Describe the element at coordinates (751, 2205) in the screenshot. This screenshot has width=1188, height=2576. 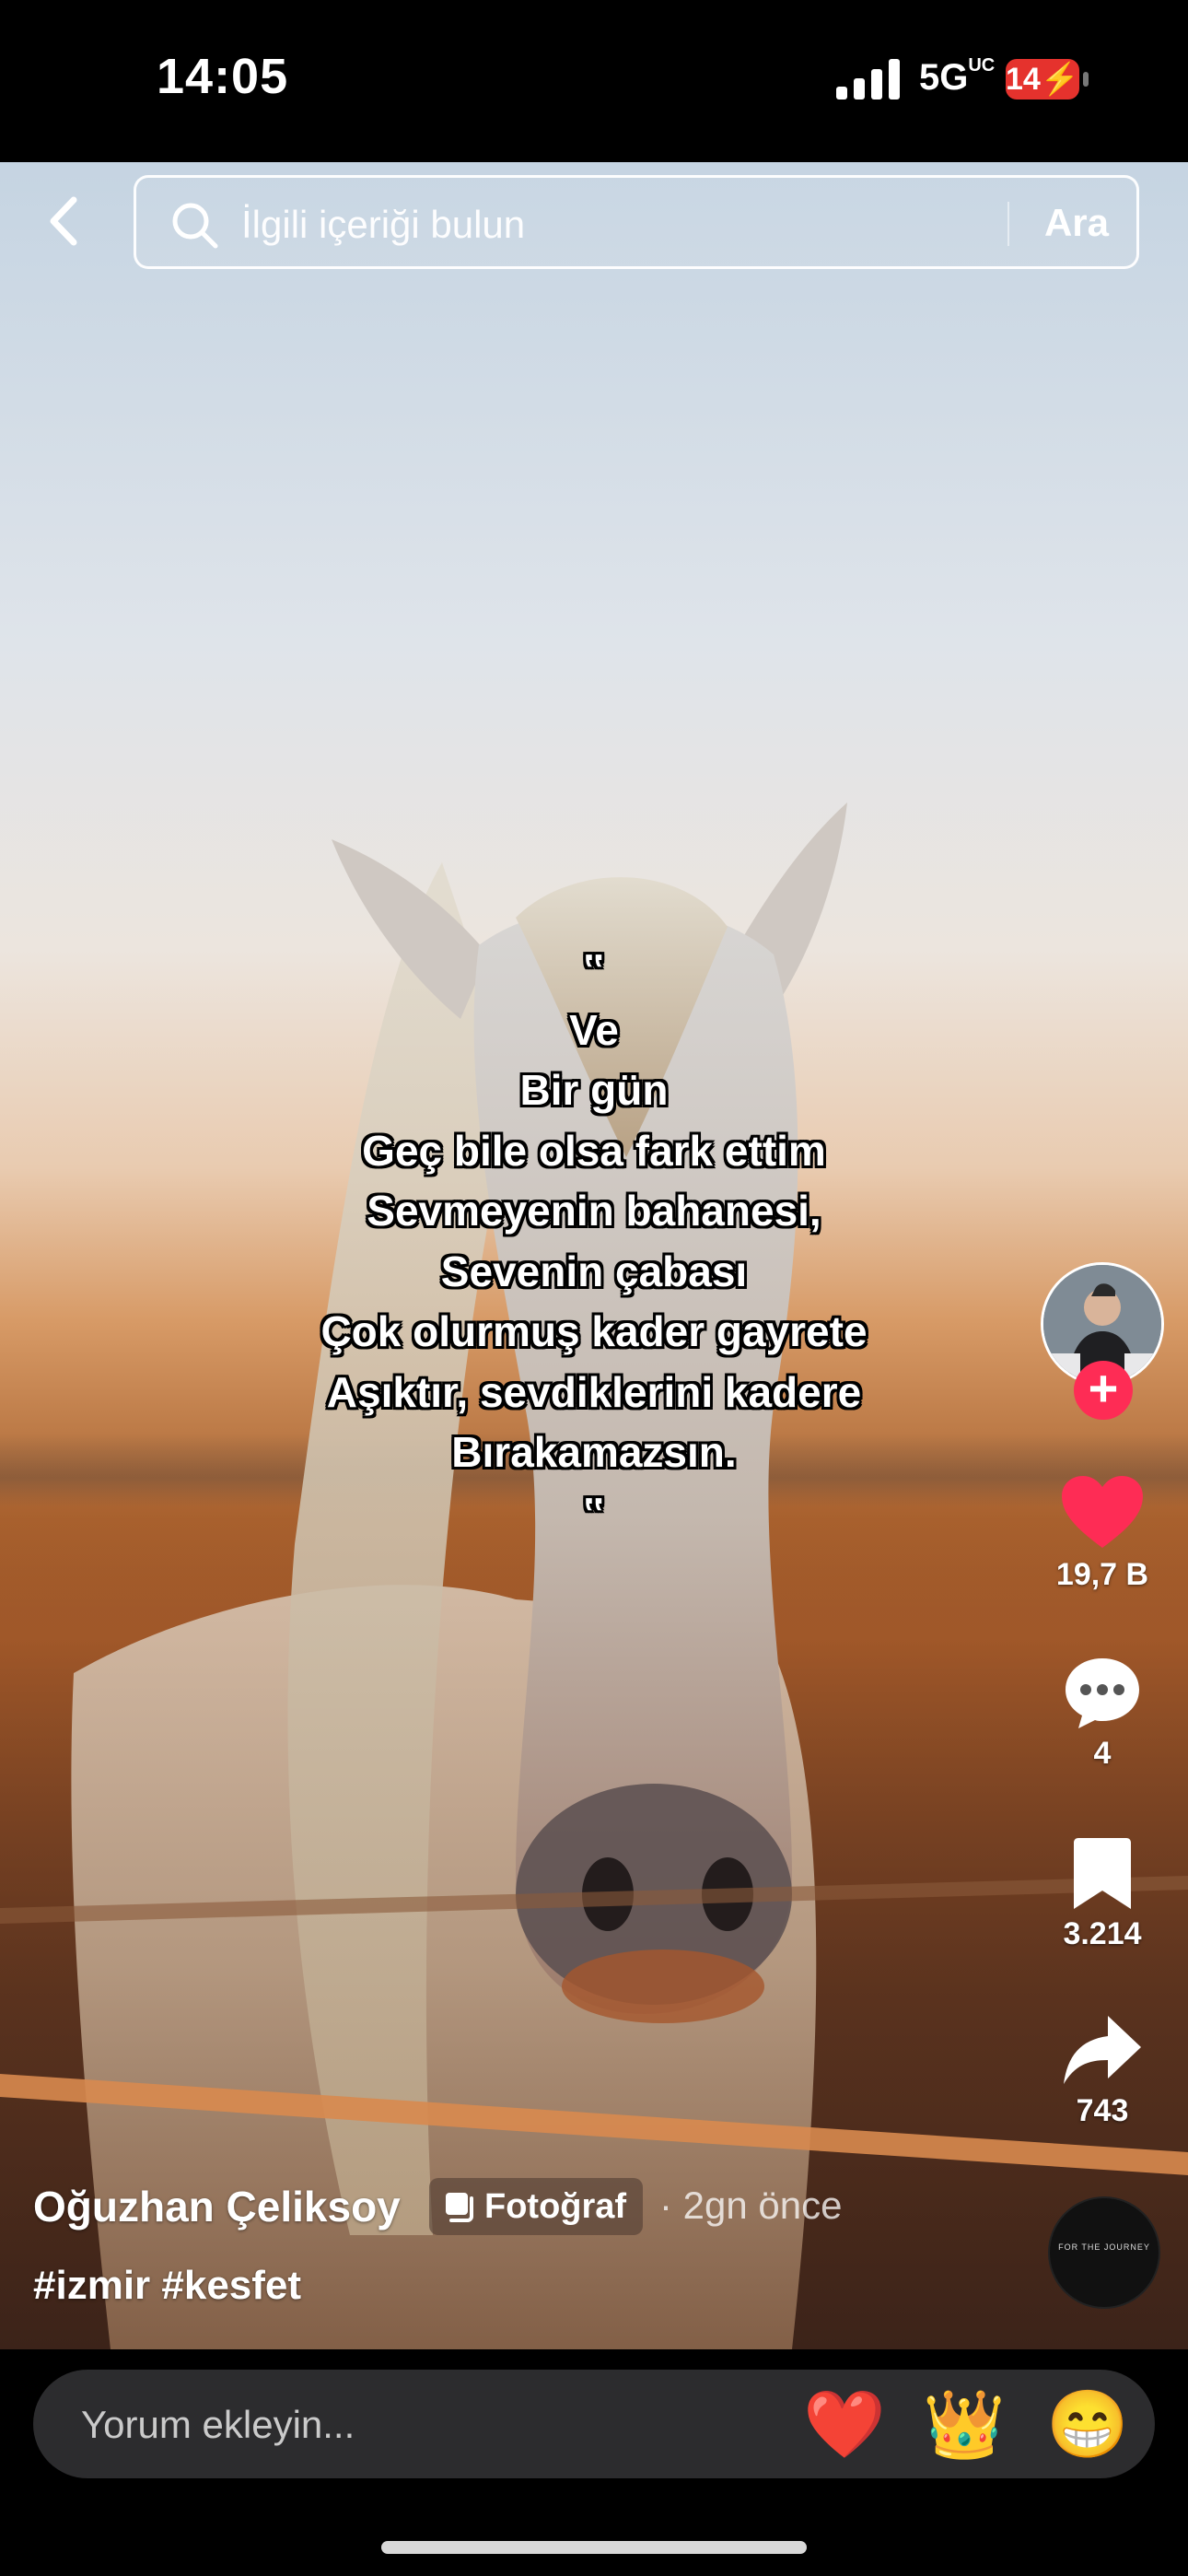
I see `post-time-ago: · 2gn önce` at that location.